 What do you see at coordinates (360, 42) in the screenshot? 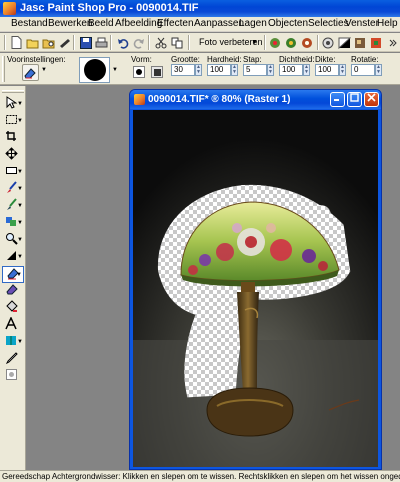
I see `noise-icon` at bounding box center [360, 42].